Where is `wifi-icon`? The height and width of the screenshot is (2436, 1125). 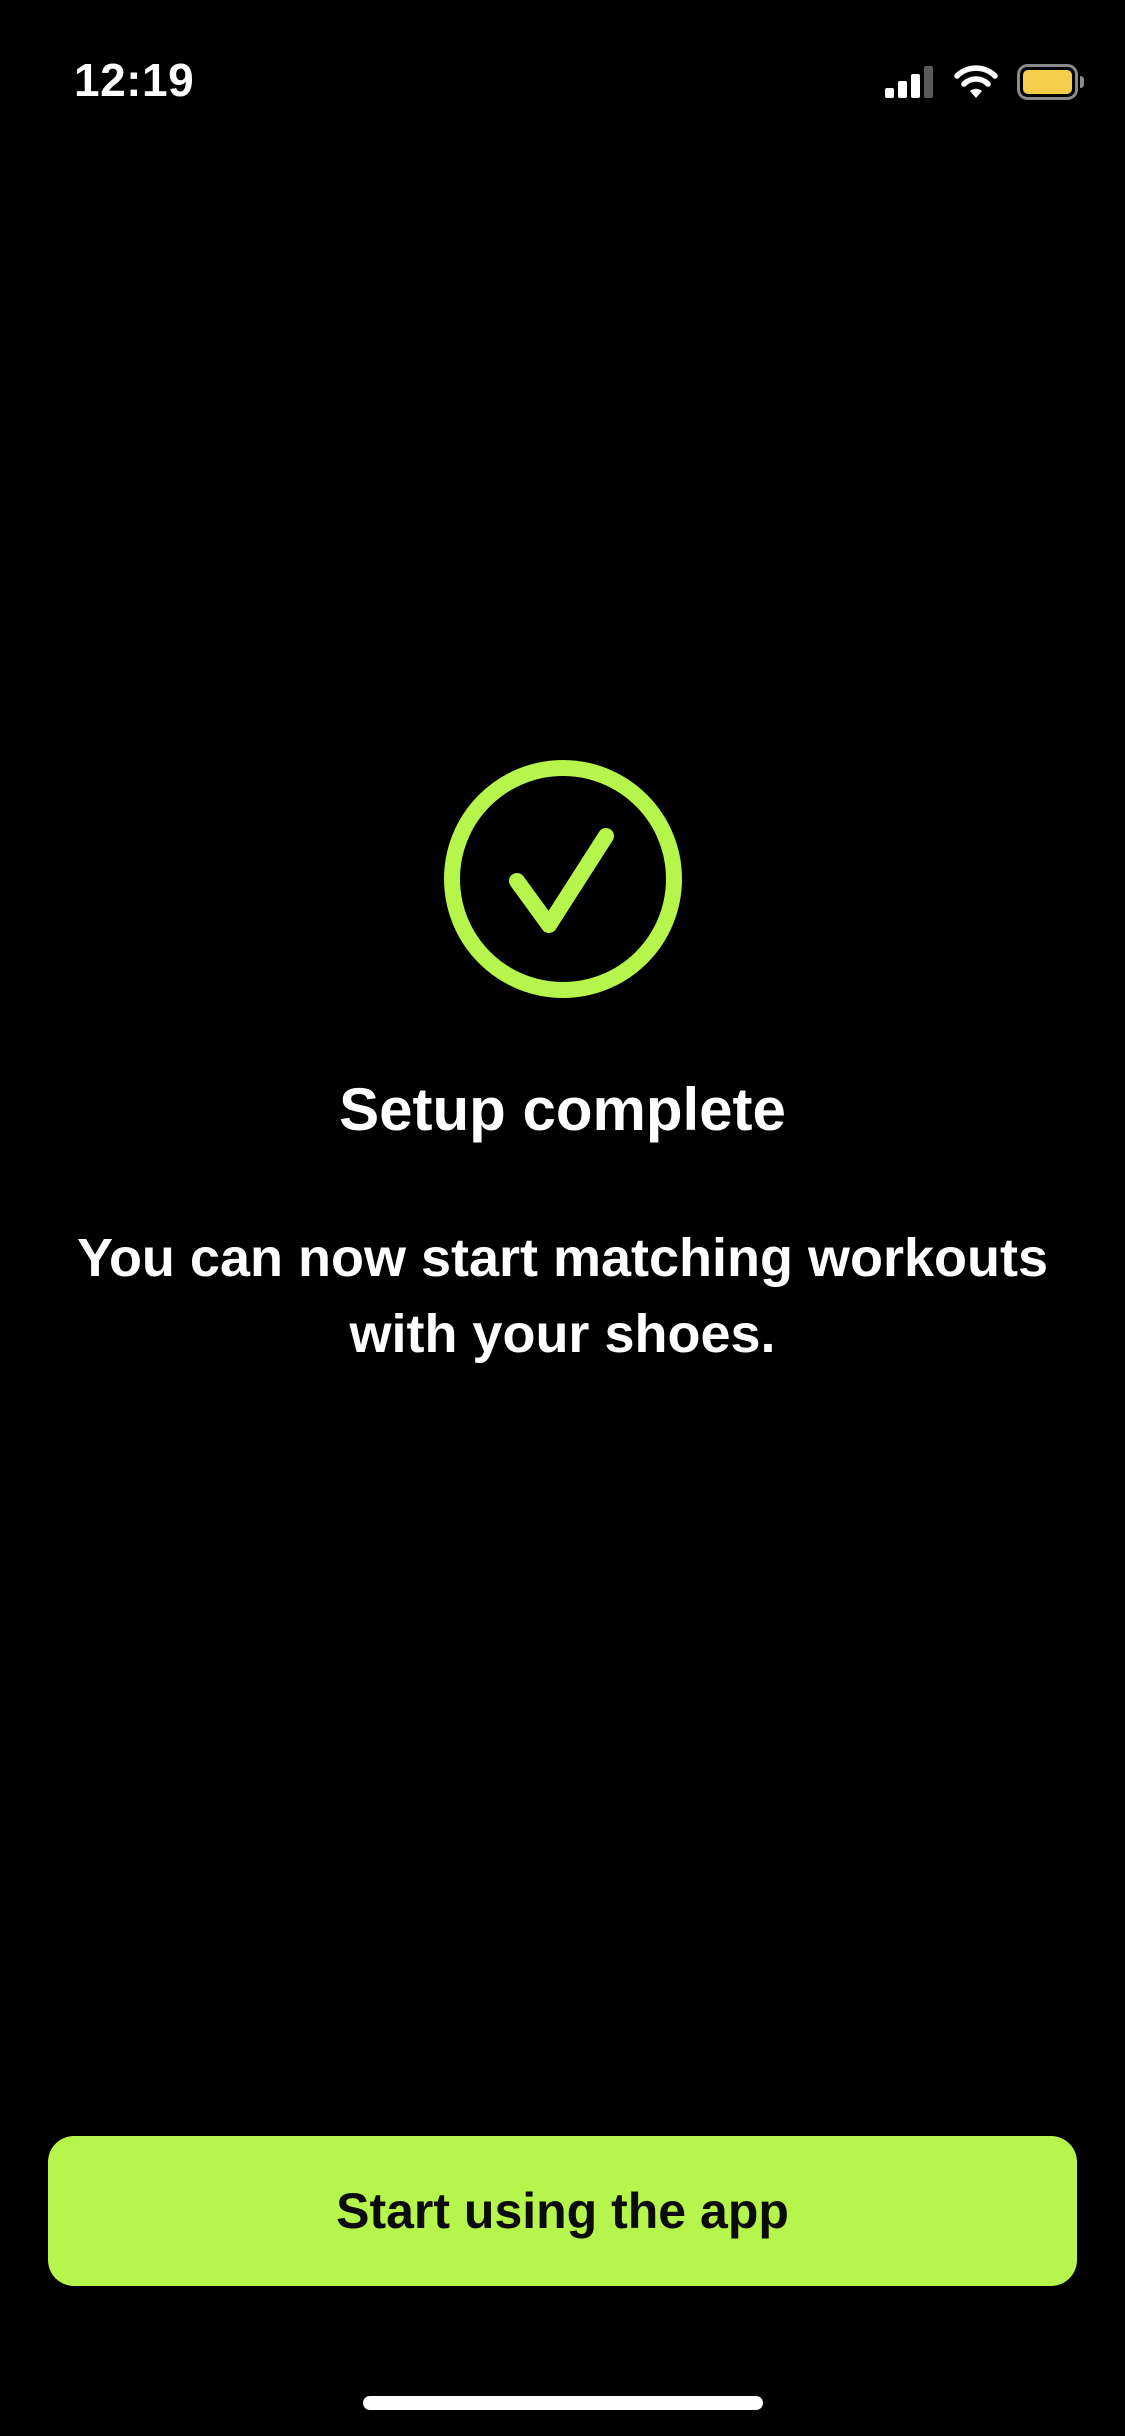
wifi-icon is located at coordinates (976, 82).